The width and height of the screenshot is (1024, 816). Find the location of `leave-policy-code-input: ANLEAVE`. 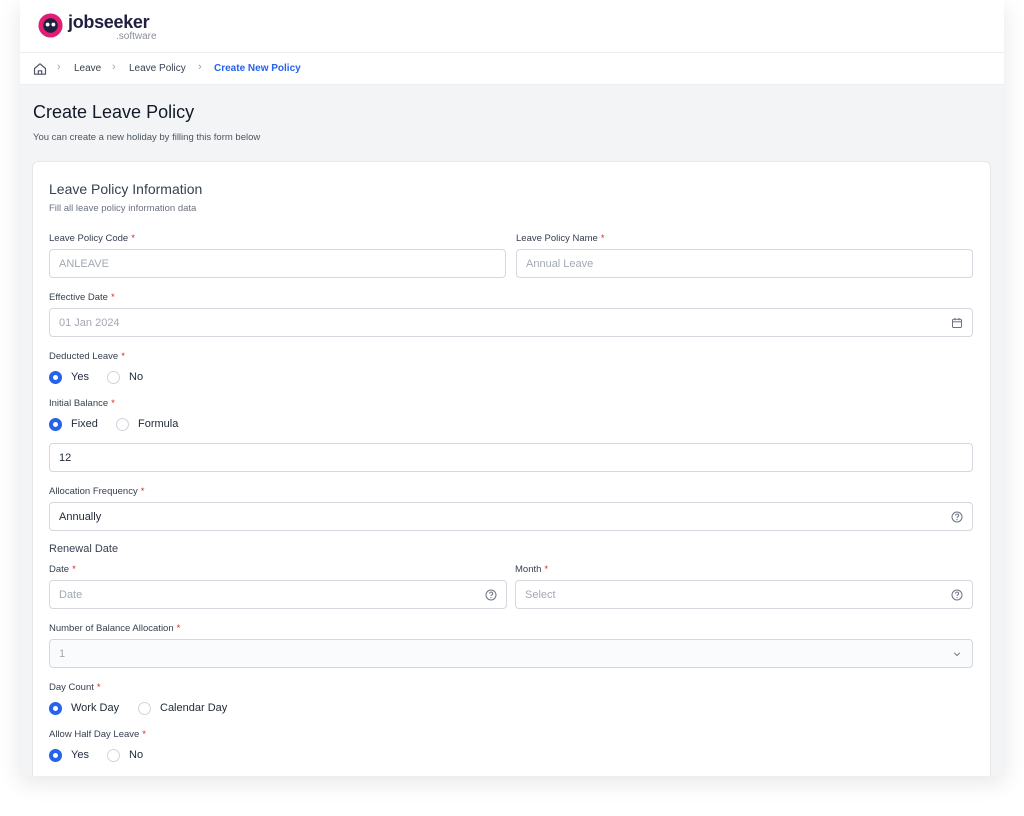

leave-policy-code-input: ANLEAVE is located at coordinates (277, 263).